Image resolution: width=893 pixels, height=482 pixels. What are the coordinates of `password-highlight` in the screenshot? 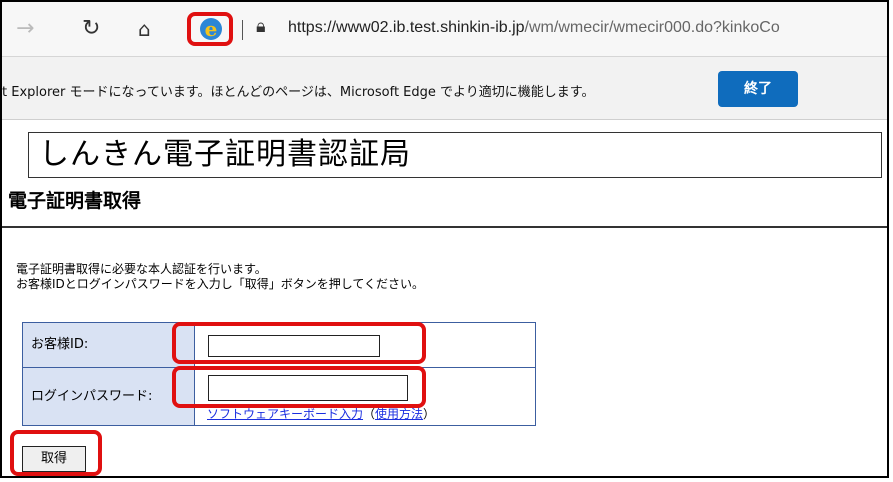 It's located at (299, 387).